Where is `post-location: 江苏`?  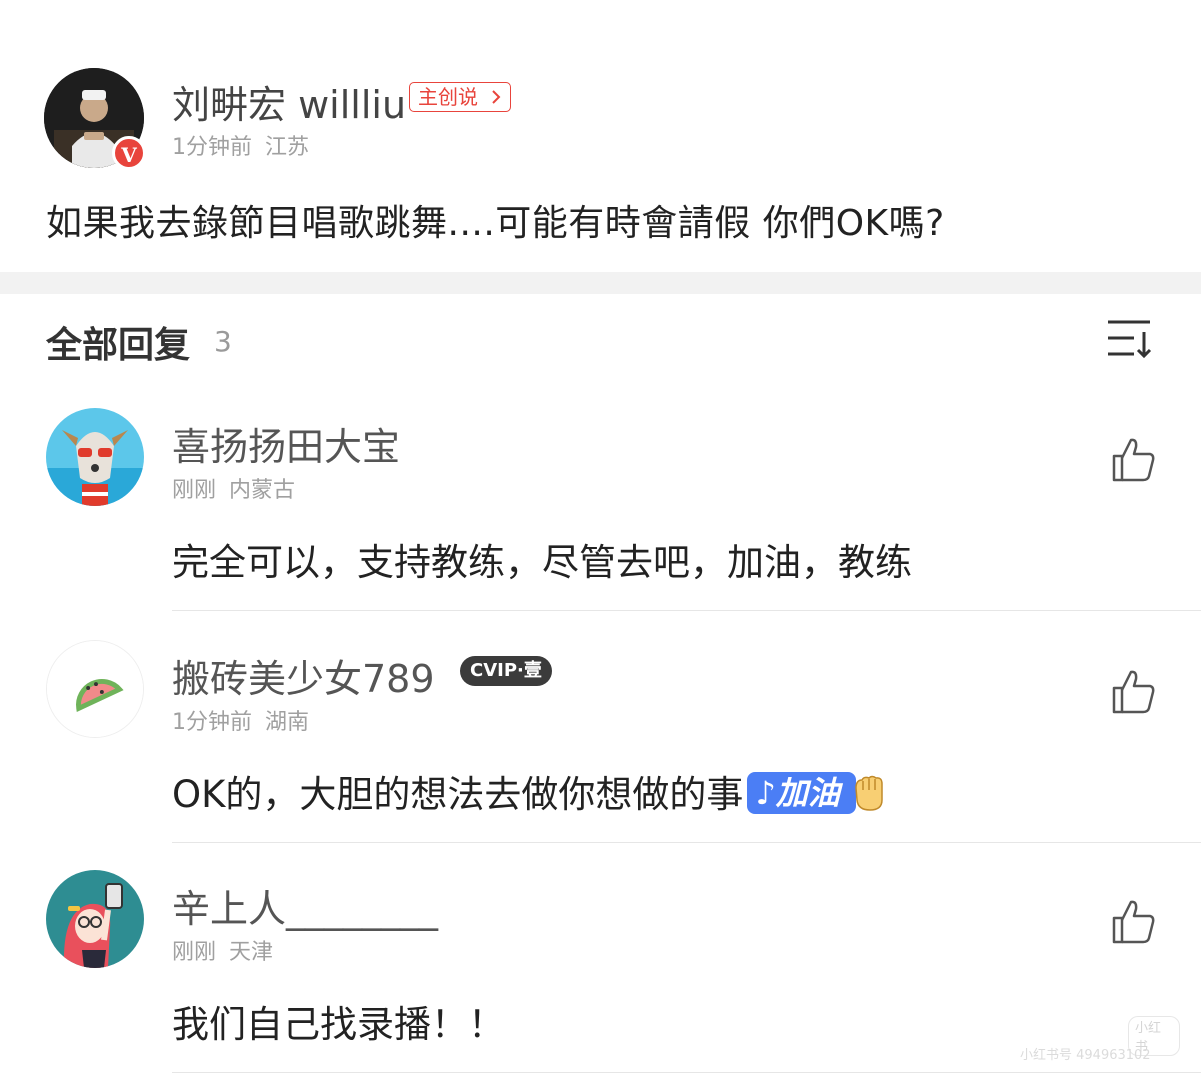
post-location: 江苏 is located at coordinates (287, 147).